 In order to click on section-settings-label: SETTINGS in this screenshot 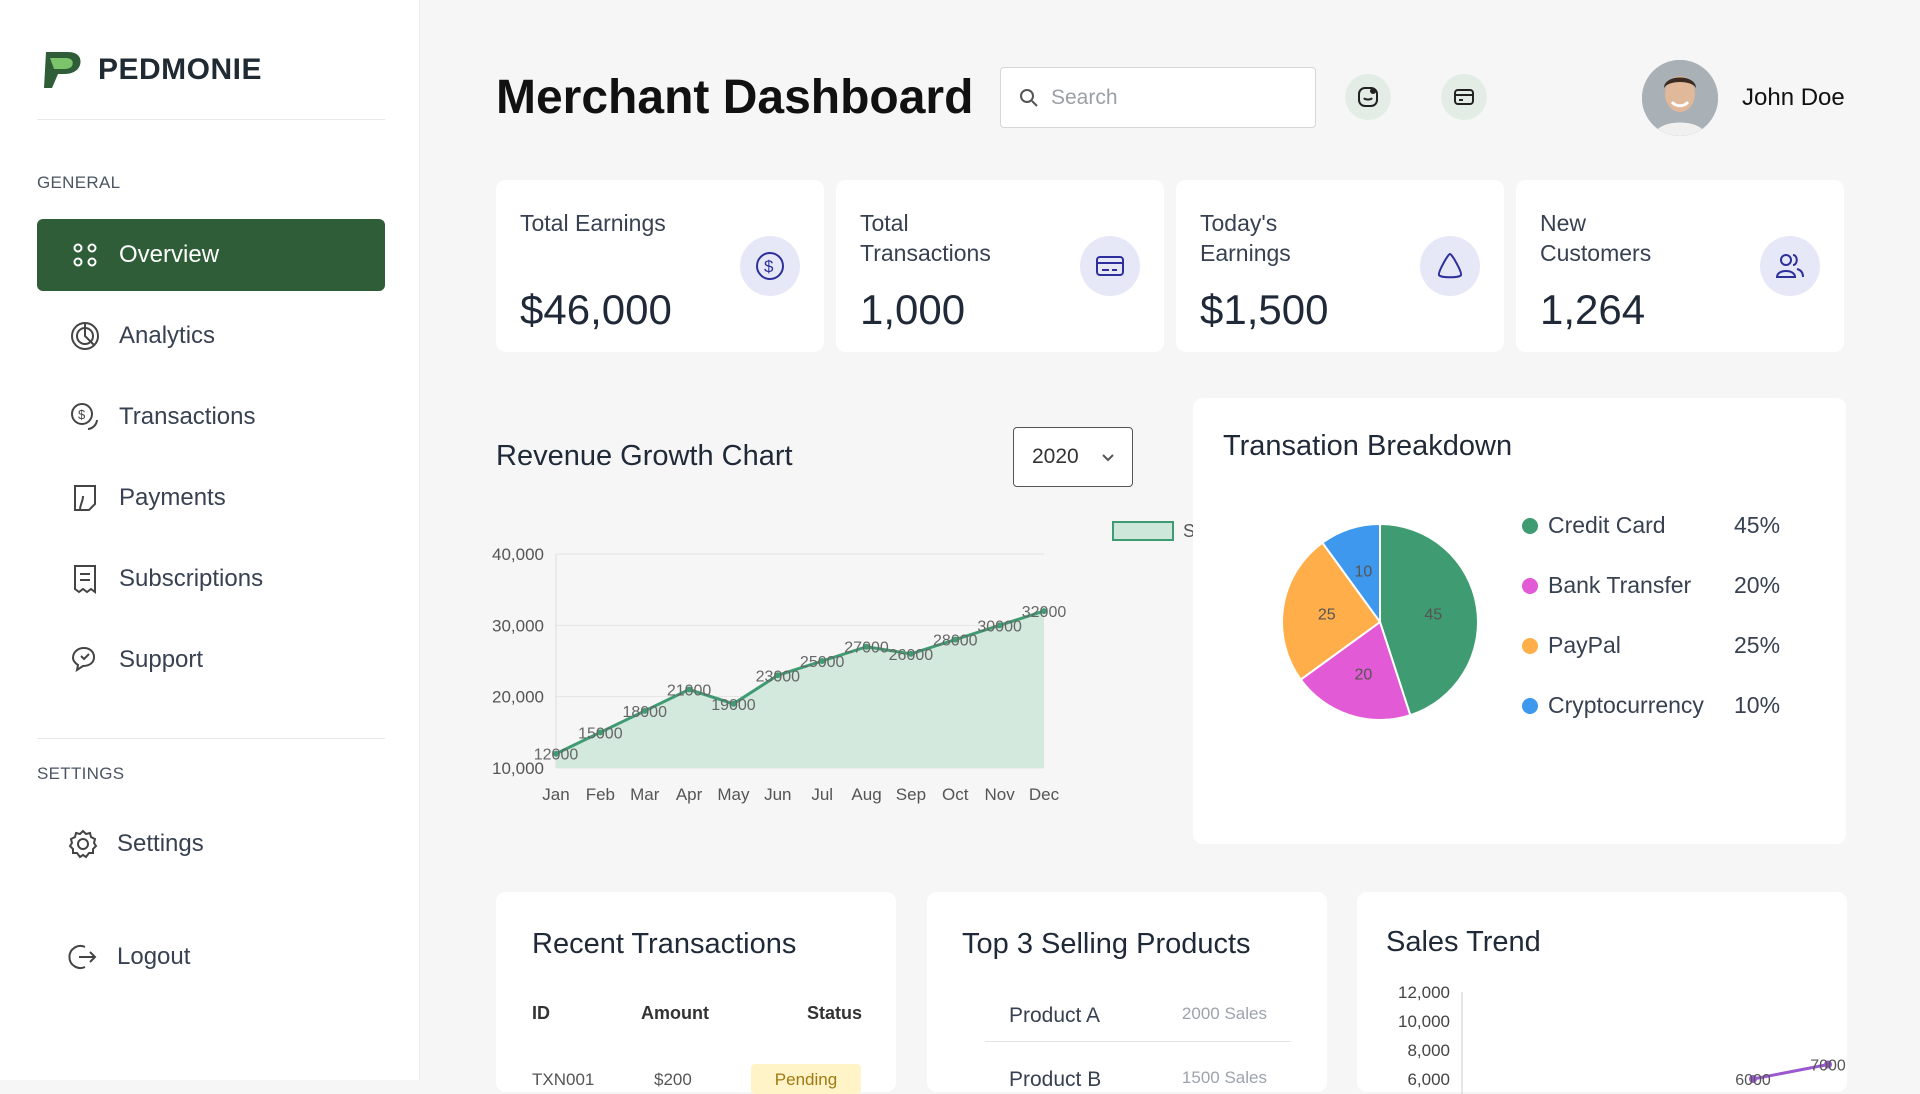, I will do `click(81, 773)`.